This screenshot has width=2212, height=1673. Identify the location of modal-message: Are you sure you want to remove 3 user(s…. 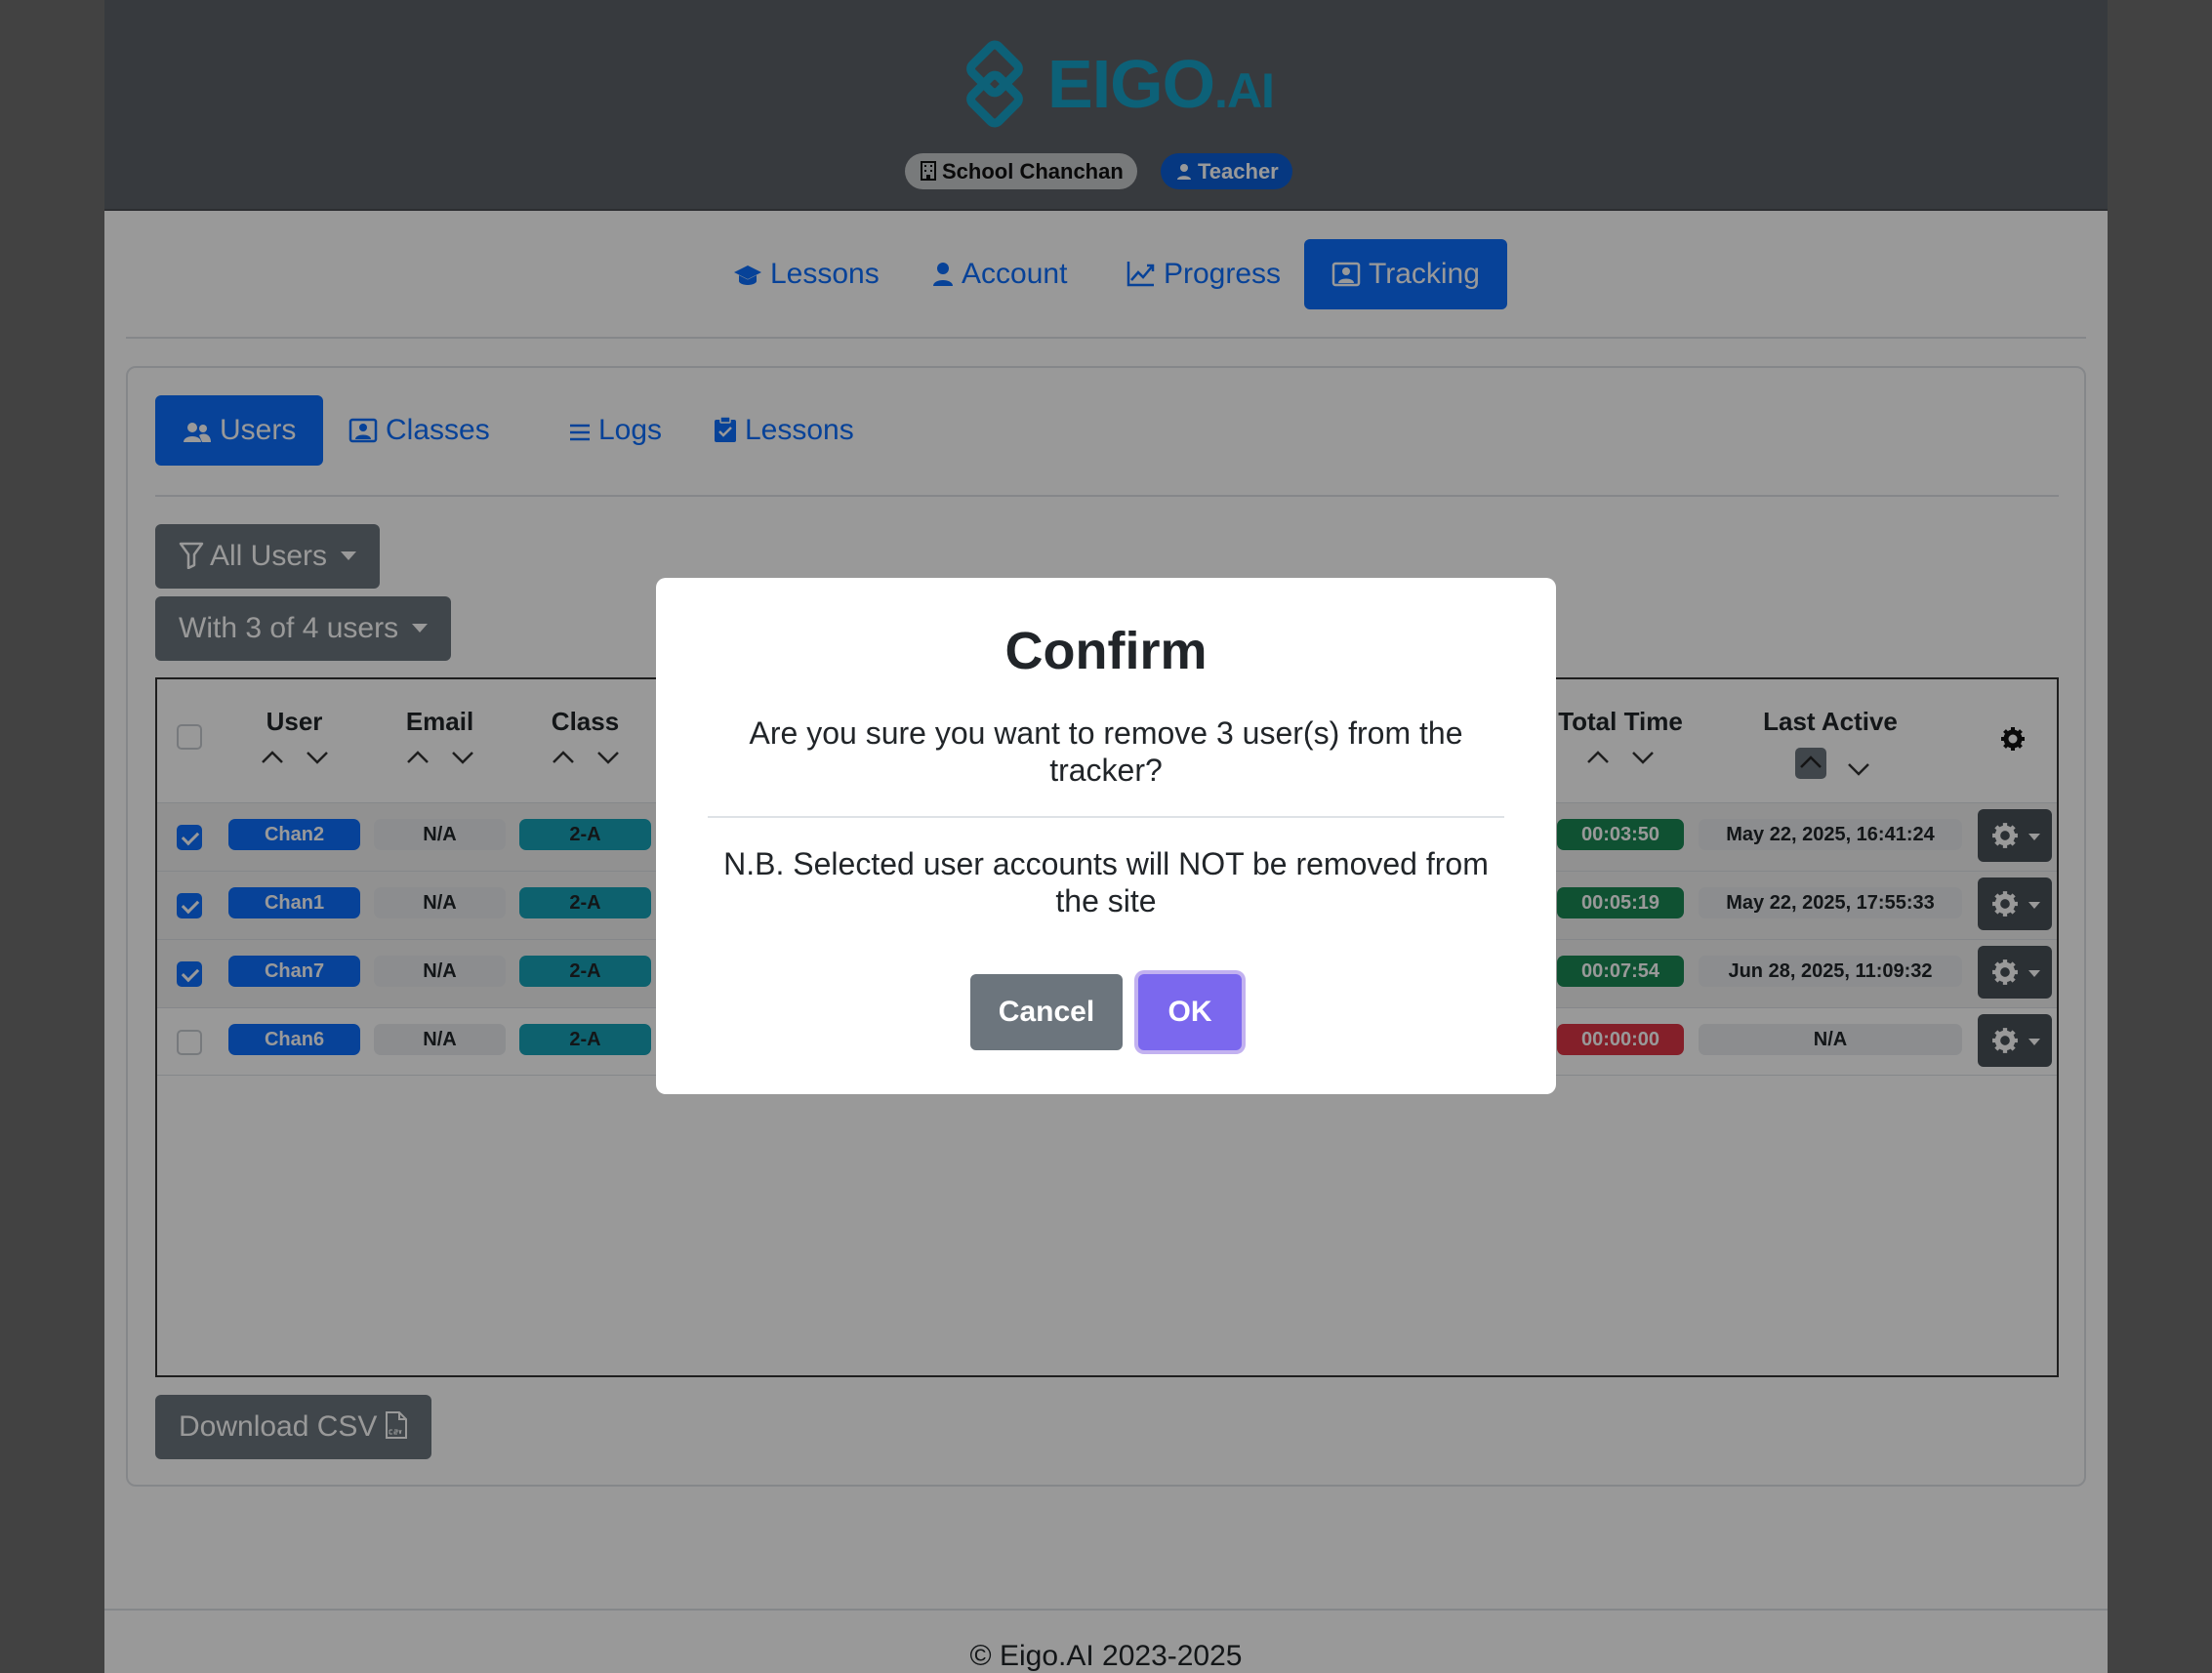
(1106, 752).